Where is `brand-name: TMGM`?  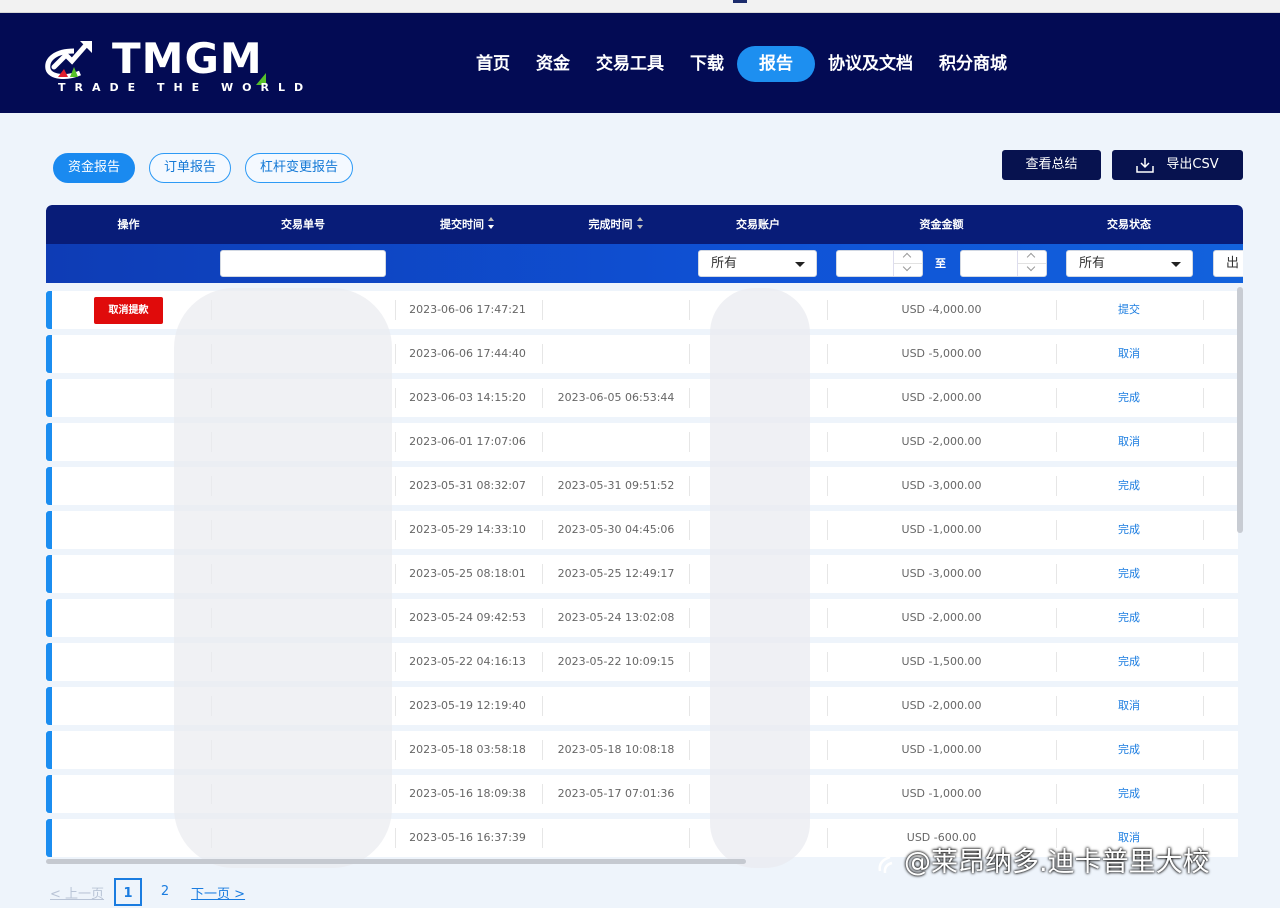
brand-name: TMGM is located at coordinates (187, 58).